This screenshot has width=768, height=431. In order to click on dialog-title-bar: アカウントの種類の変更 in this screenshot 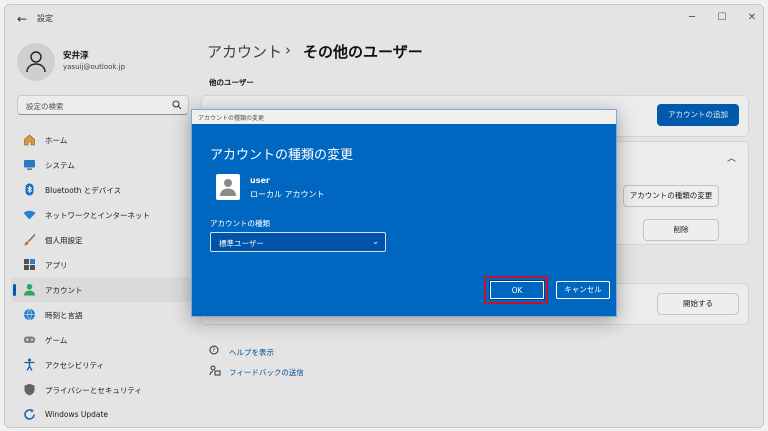, I will do `click(404, 117)`.